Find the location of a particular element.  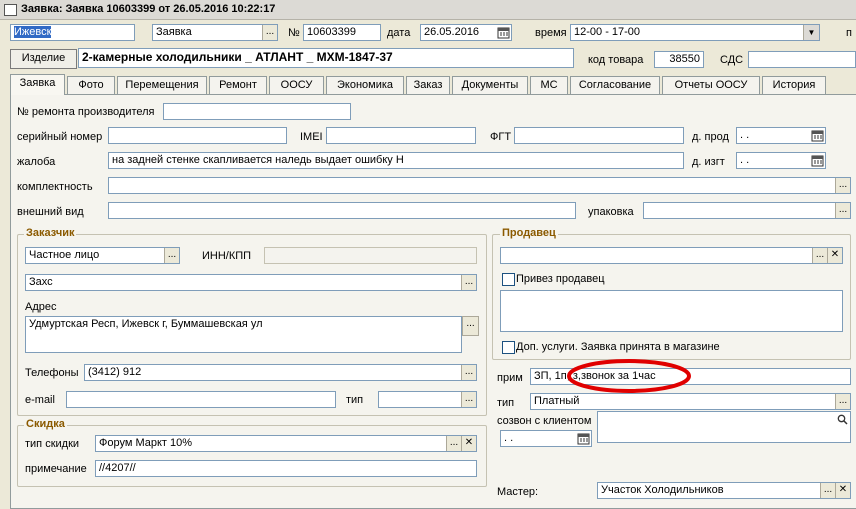

master-label: Мастер: is located at coordinates (518, 492).